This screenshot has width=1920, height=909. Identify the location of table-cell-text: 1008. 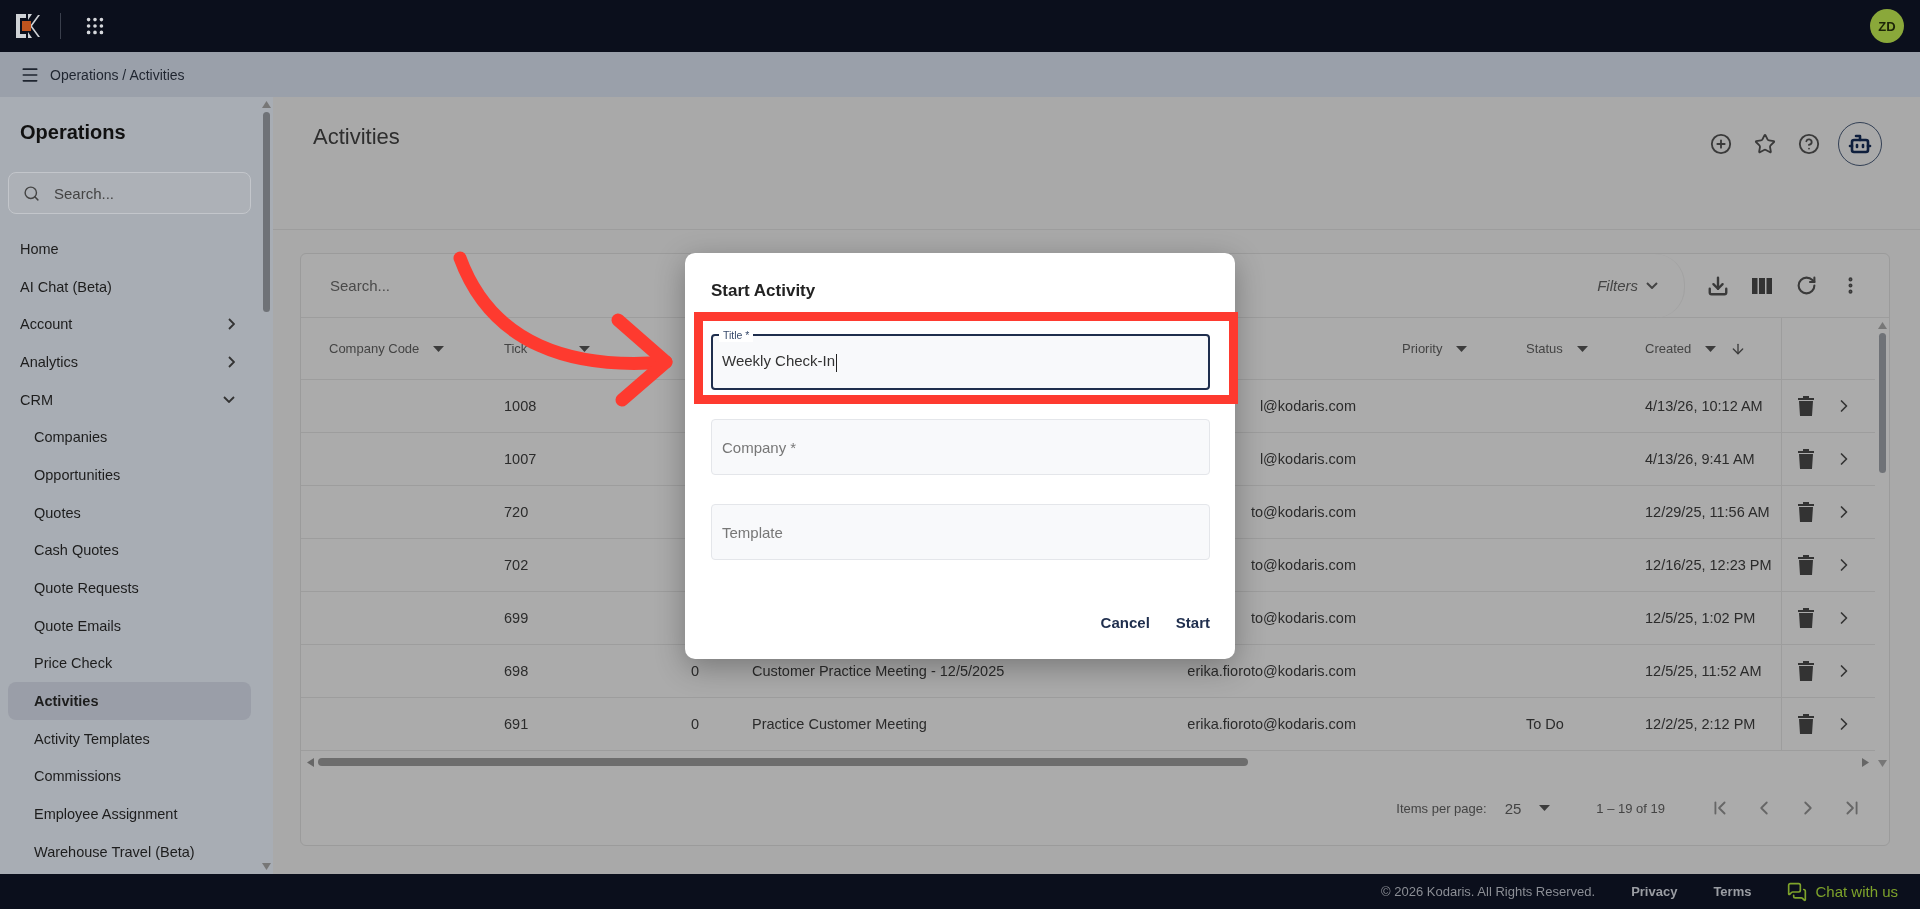
(520, 406).